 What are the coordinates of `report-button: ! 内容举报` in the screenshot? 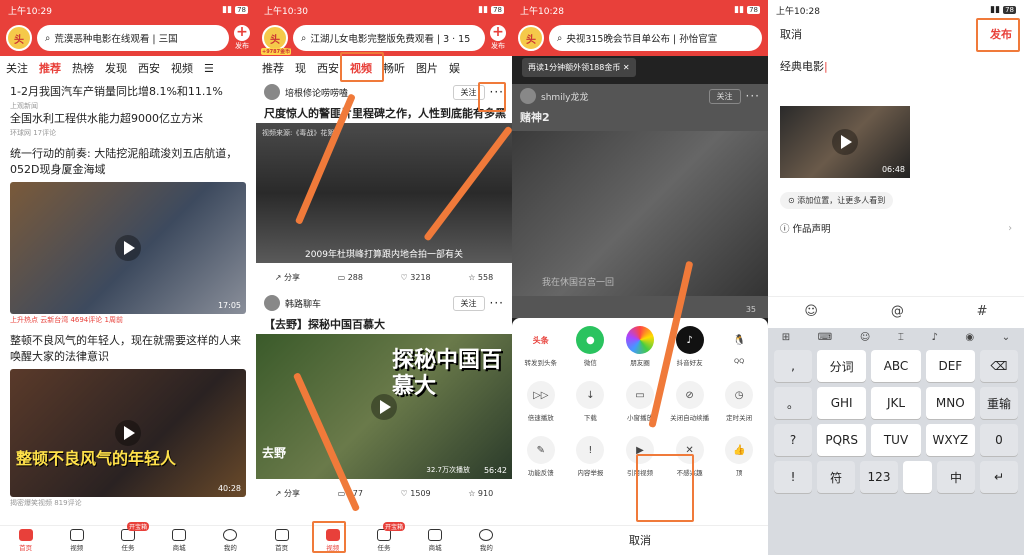 It's located at (590, 456).